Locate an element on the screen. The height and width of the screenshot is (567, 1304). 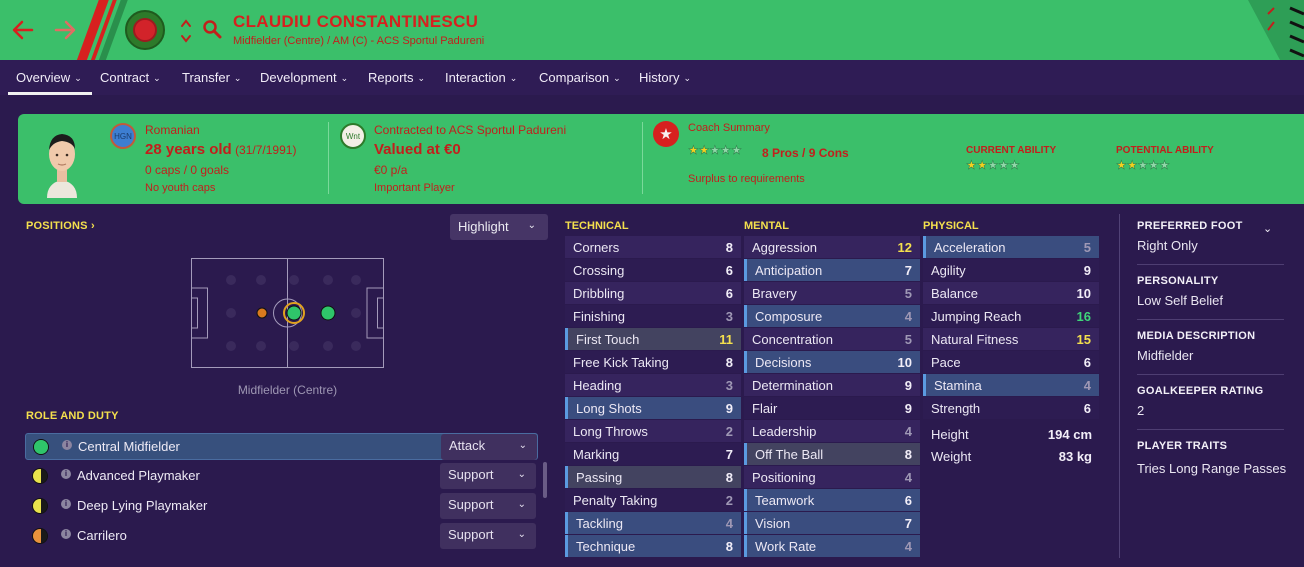
attribute-row: Crossing 6 is located at coordinates (653, 270).